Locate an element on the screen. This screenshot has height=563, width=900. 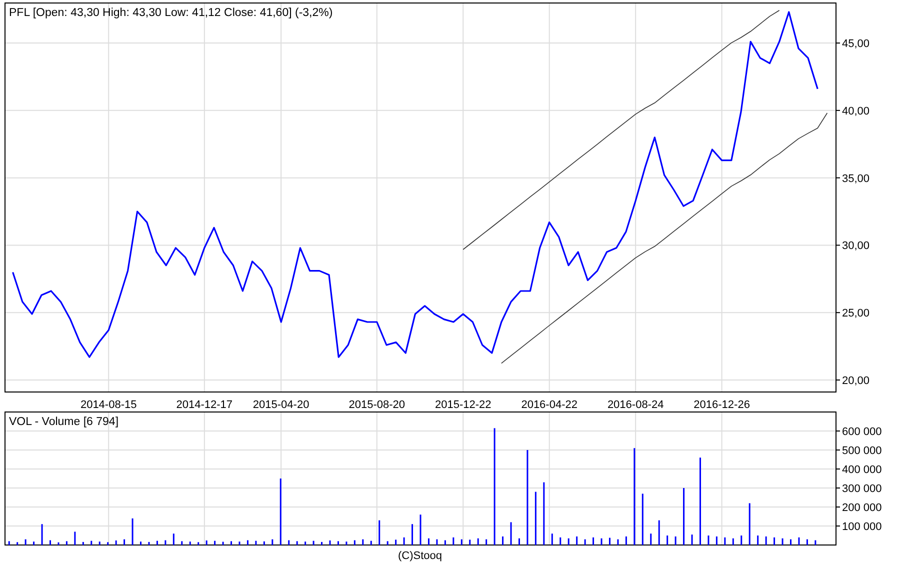
chart-title: PFL [Open: 43,30 High: 43,30 Low: 41,12 Close: 41,60] (-3,2%) is located at coordinates (171, 13).